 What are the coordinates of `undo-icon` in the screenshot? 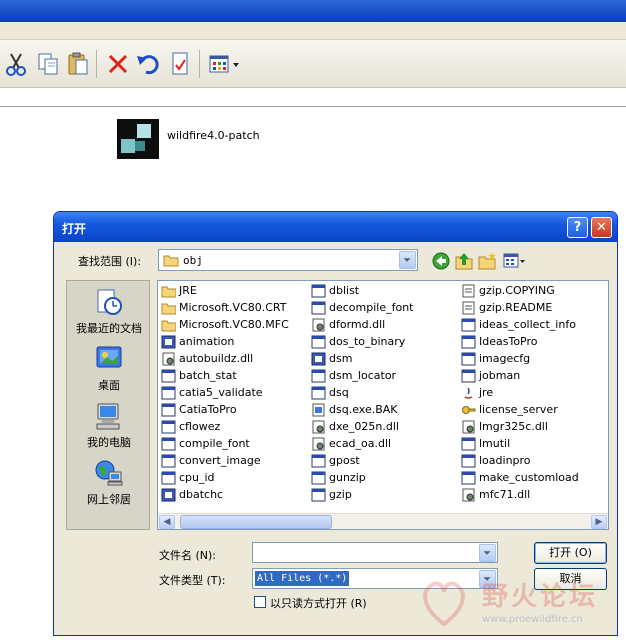 It's located at (148, 64).